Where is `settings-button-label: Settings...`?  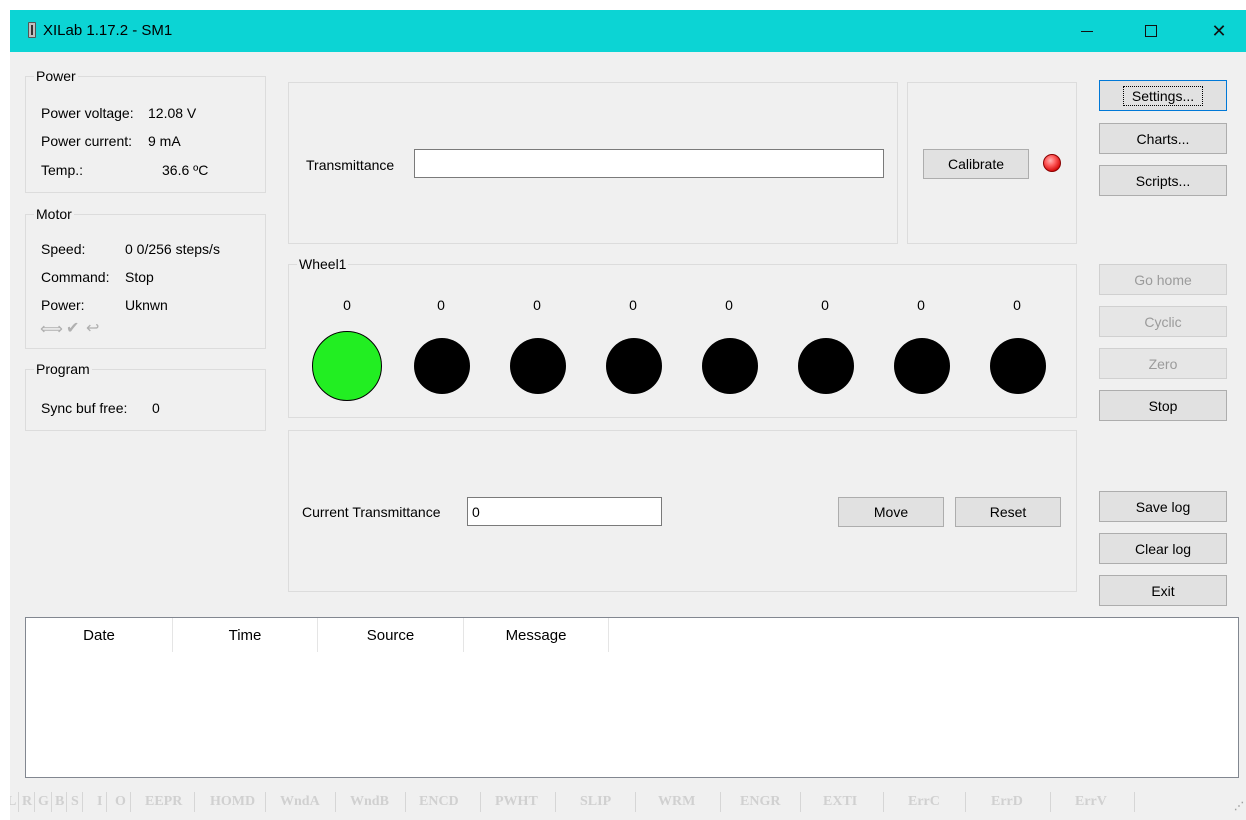 settings-button-label: Settings... is located at coordinates (1163, 95).